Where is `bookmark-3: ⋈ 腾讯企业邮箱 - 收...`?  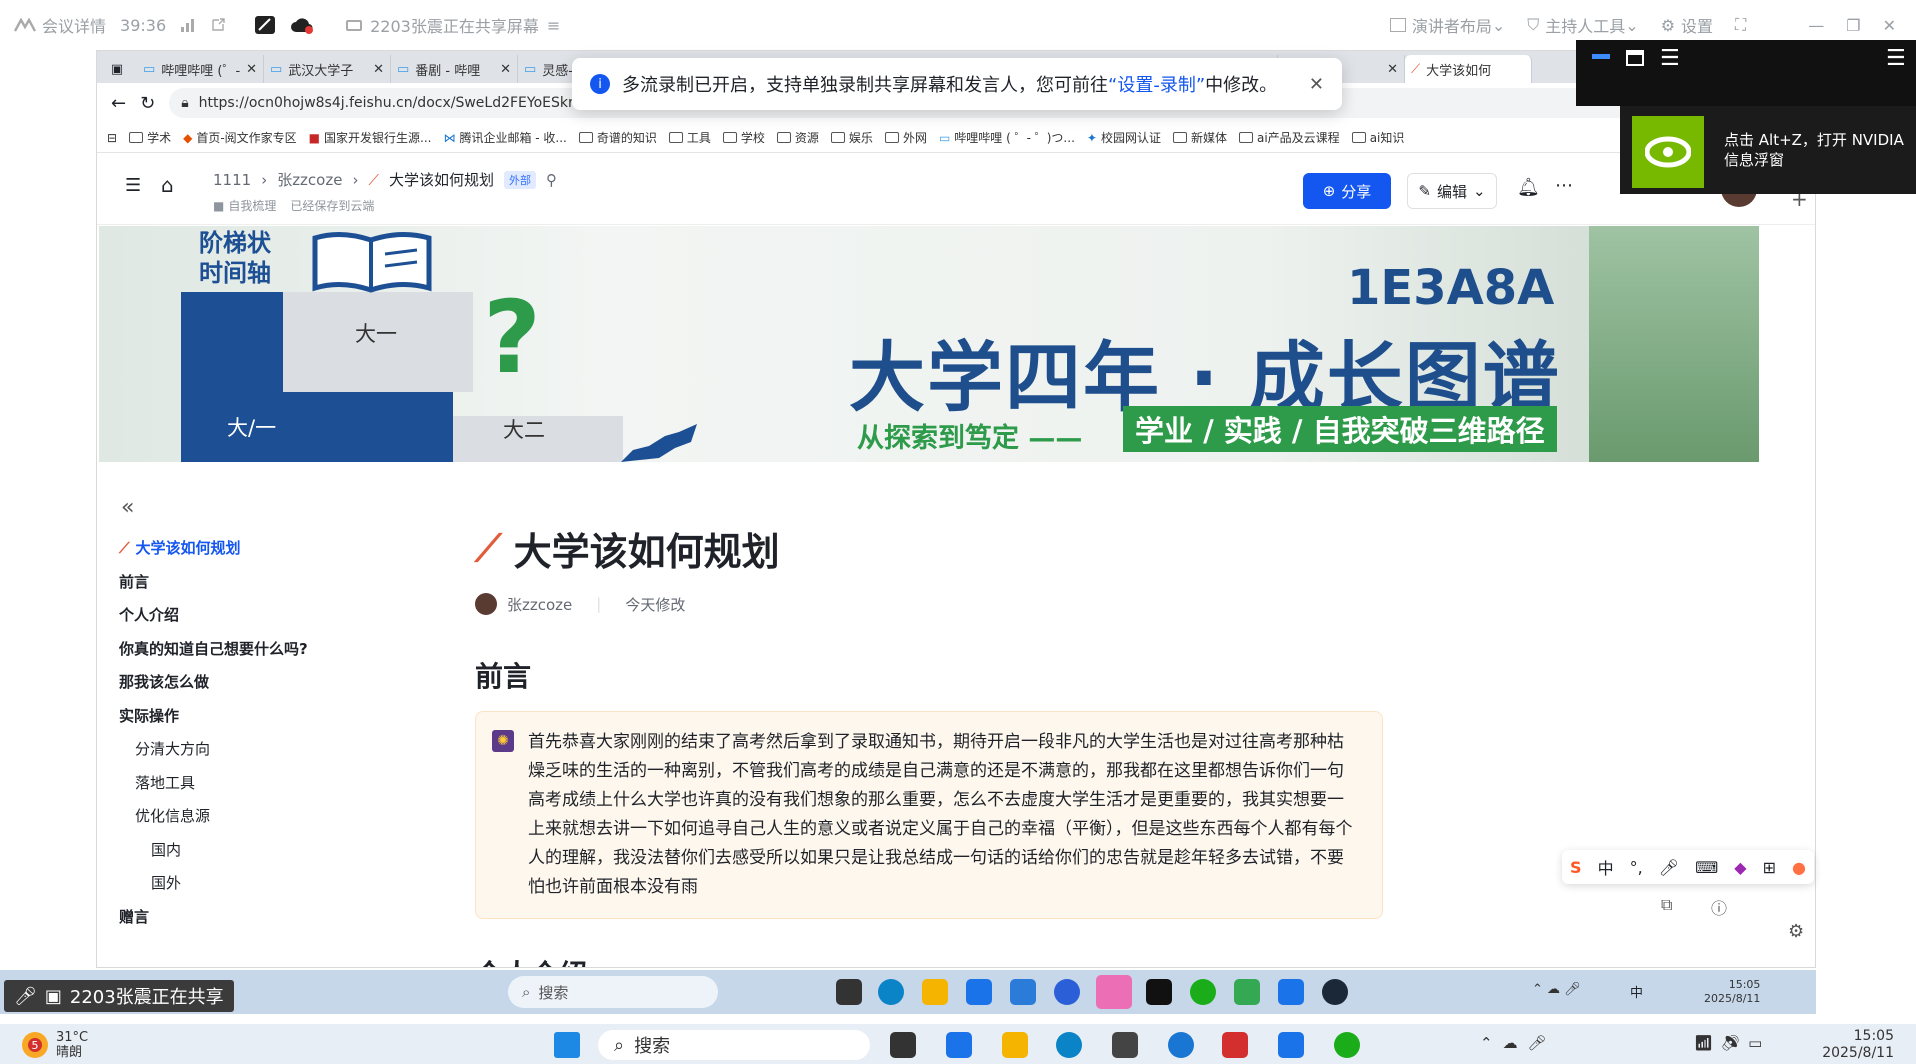 bookmark-3: ⋈ 腾讯企业邮箱 - 收... is located at coordinates (504, 137).